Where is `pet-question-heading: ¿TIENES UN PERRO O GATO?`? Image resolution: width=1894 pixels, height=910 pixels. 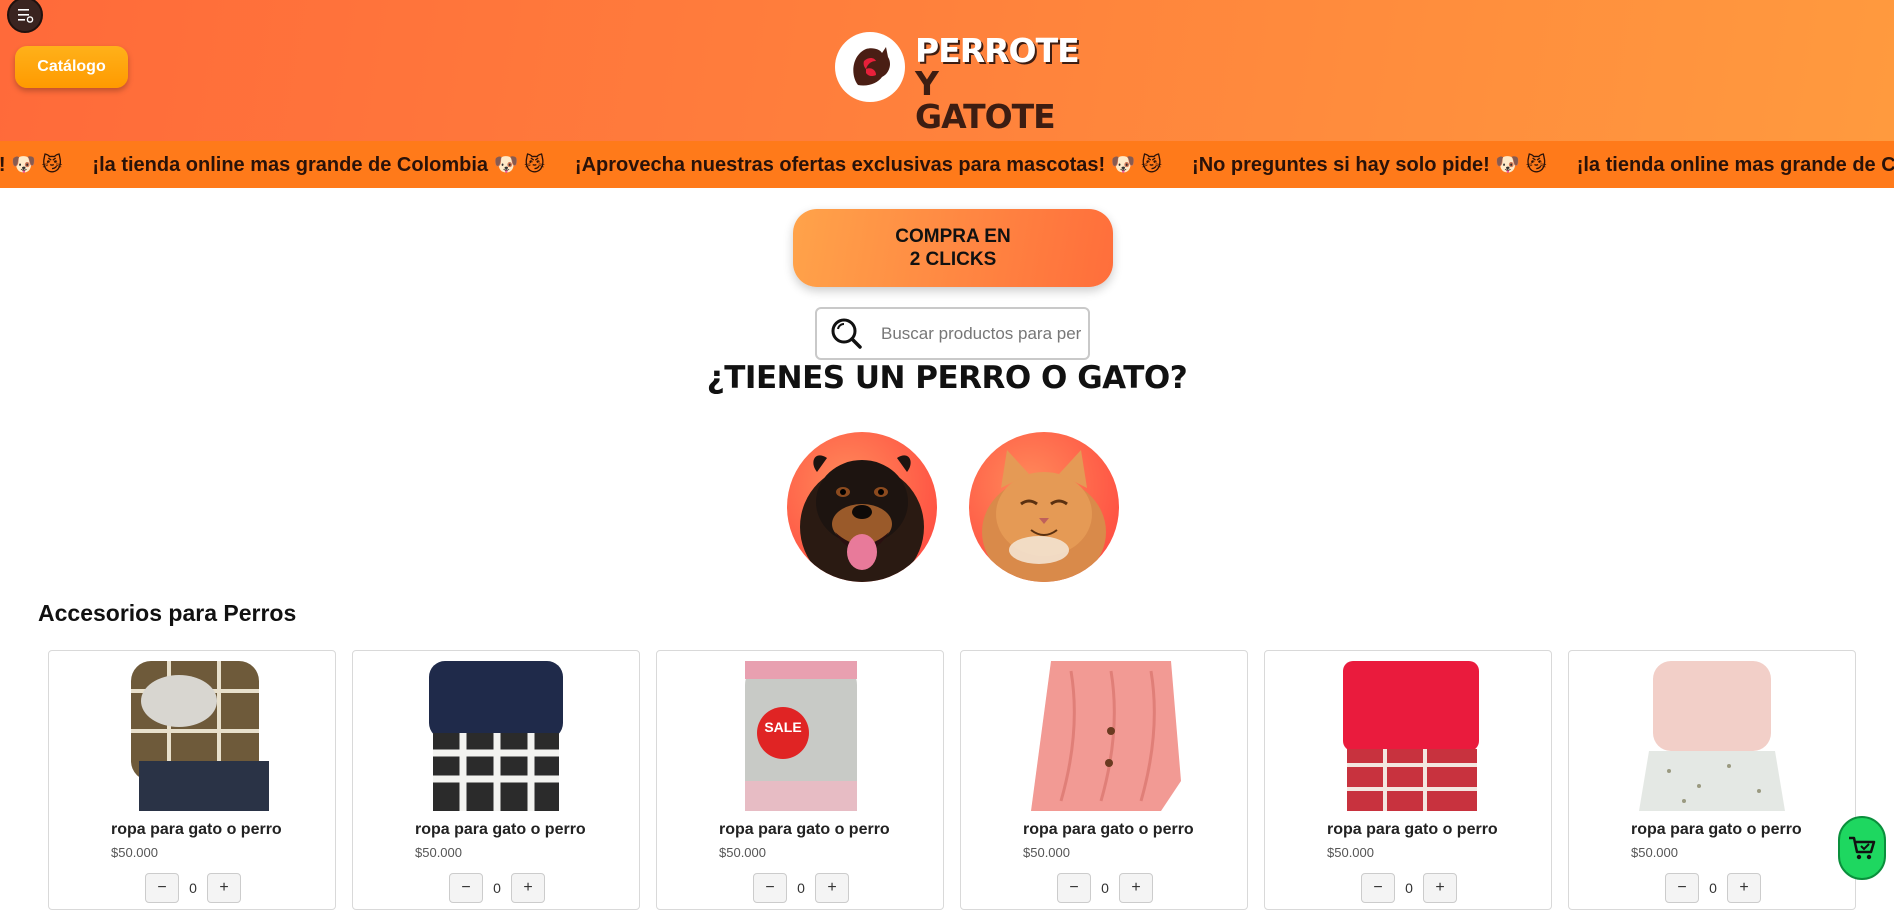 pet-question-heading: ¿TIENES UN PERRO O GATO? is located at coordinates (947, 378).